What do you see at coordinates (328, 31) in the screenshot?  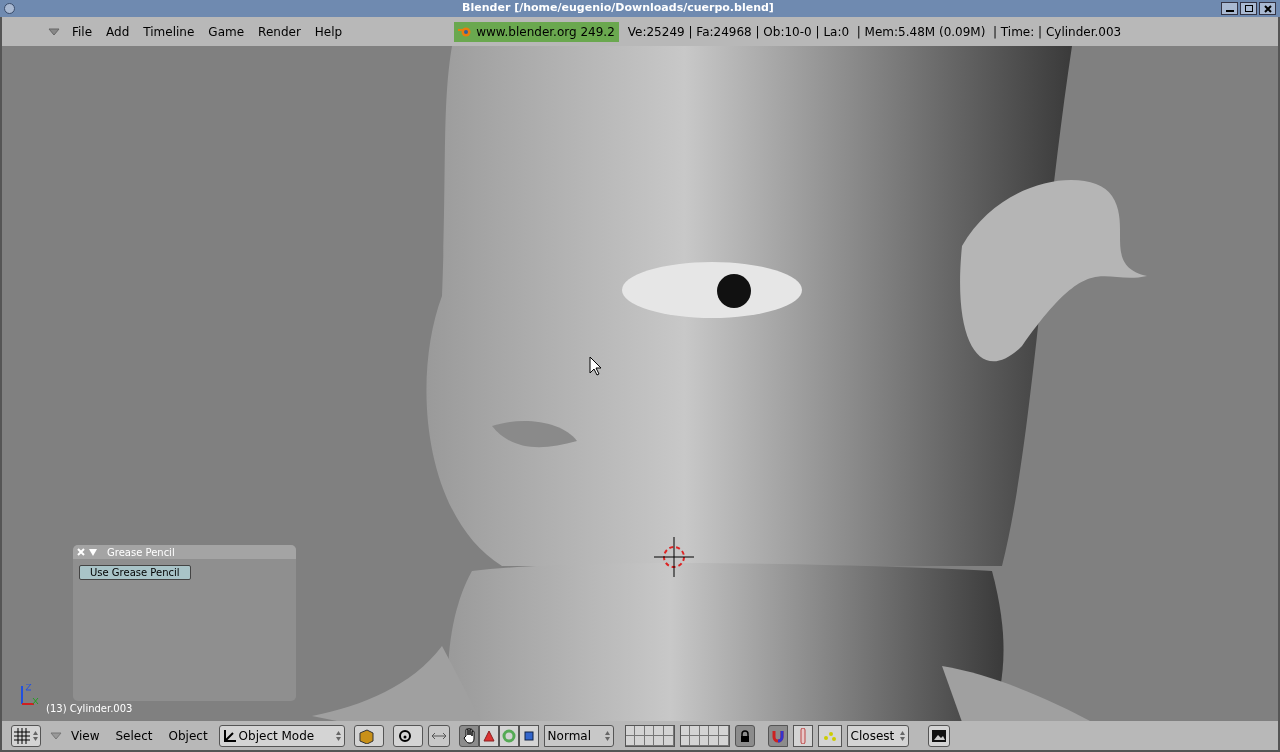 I see `menu-item: Help` at bounding box center [328, 31].